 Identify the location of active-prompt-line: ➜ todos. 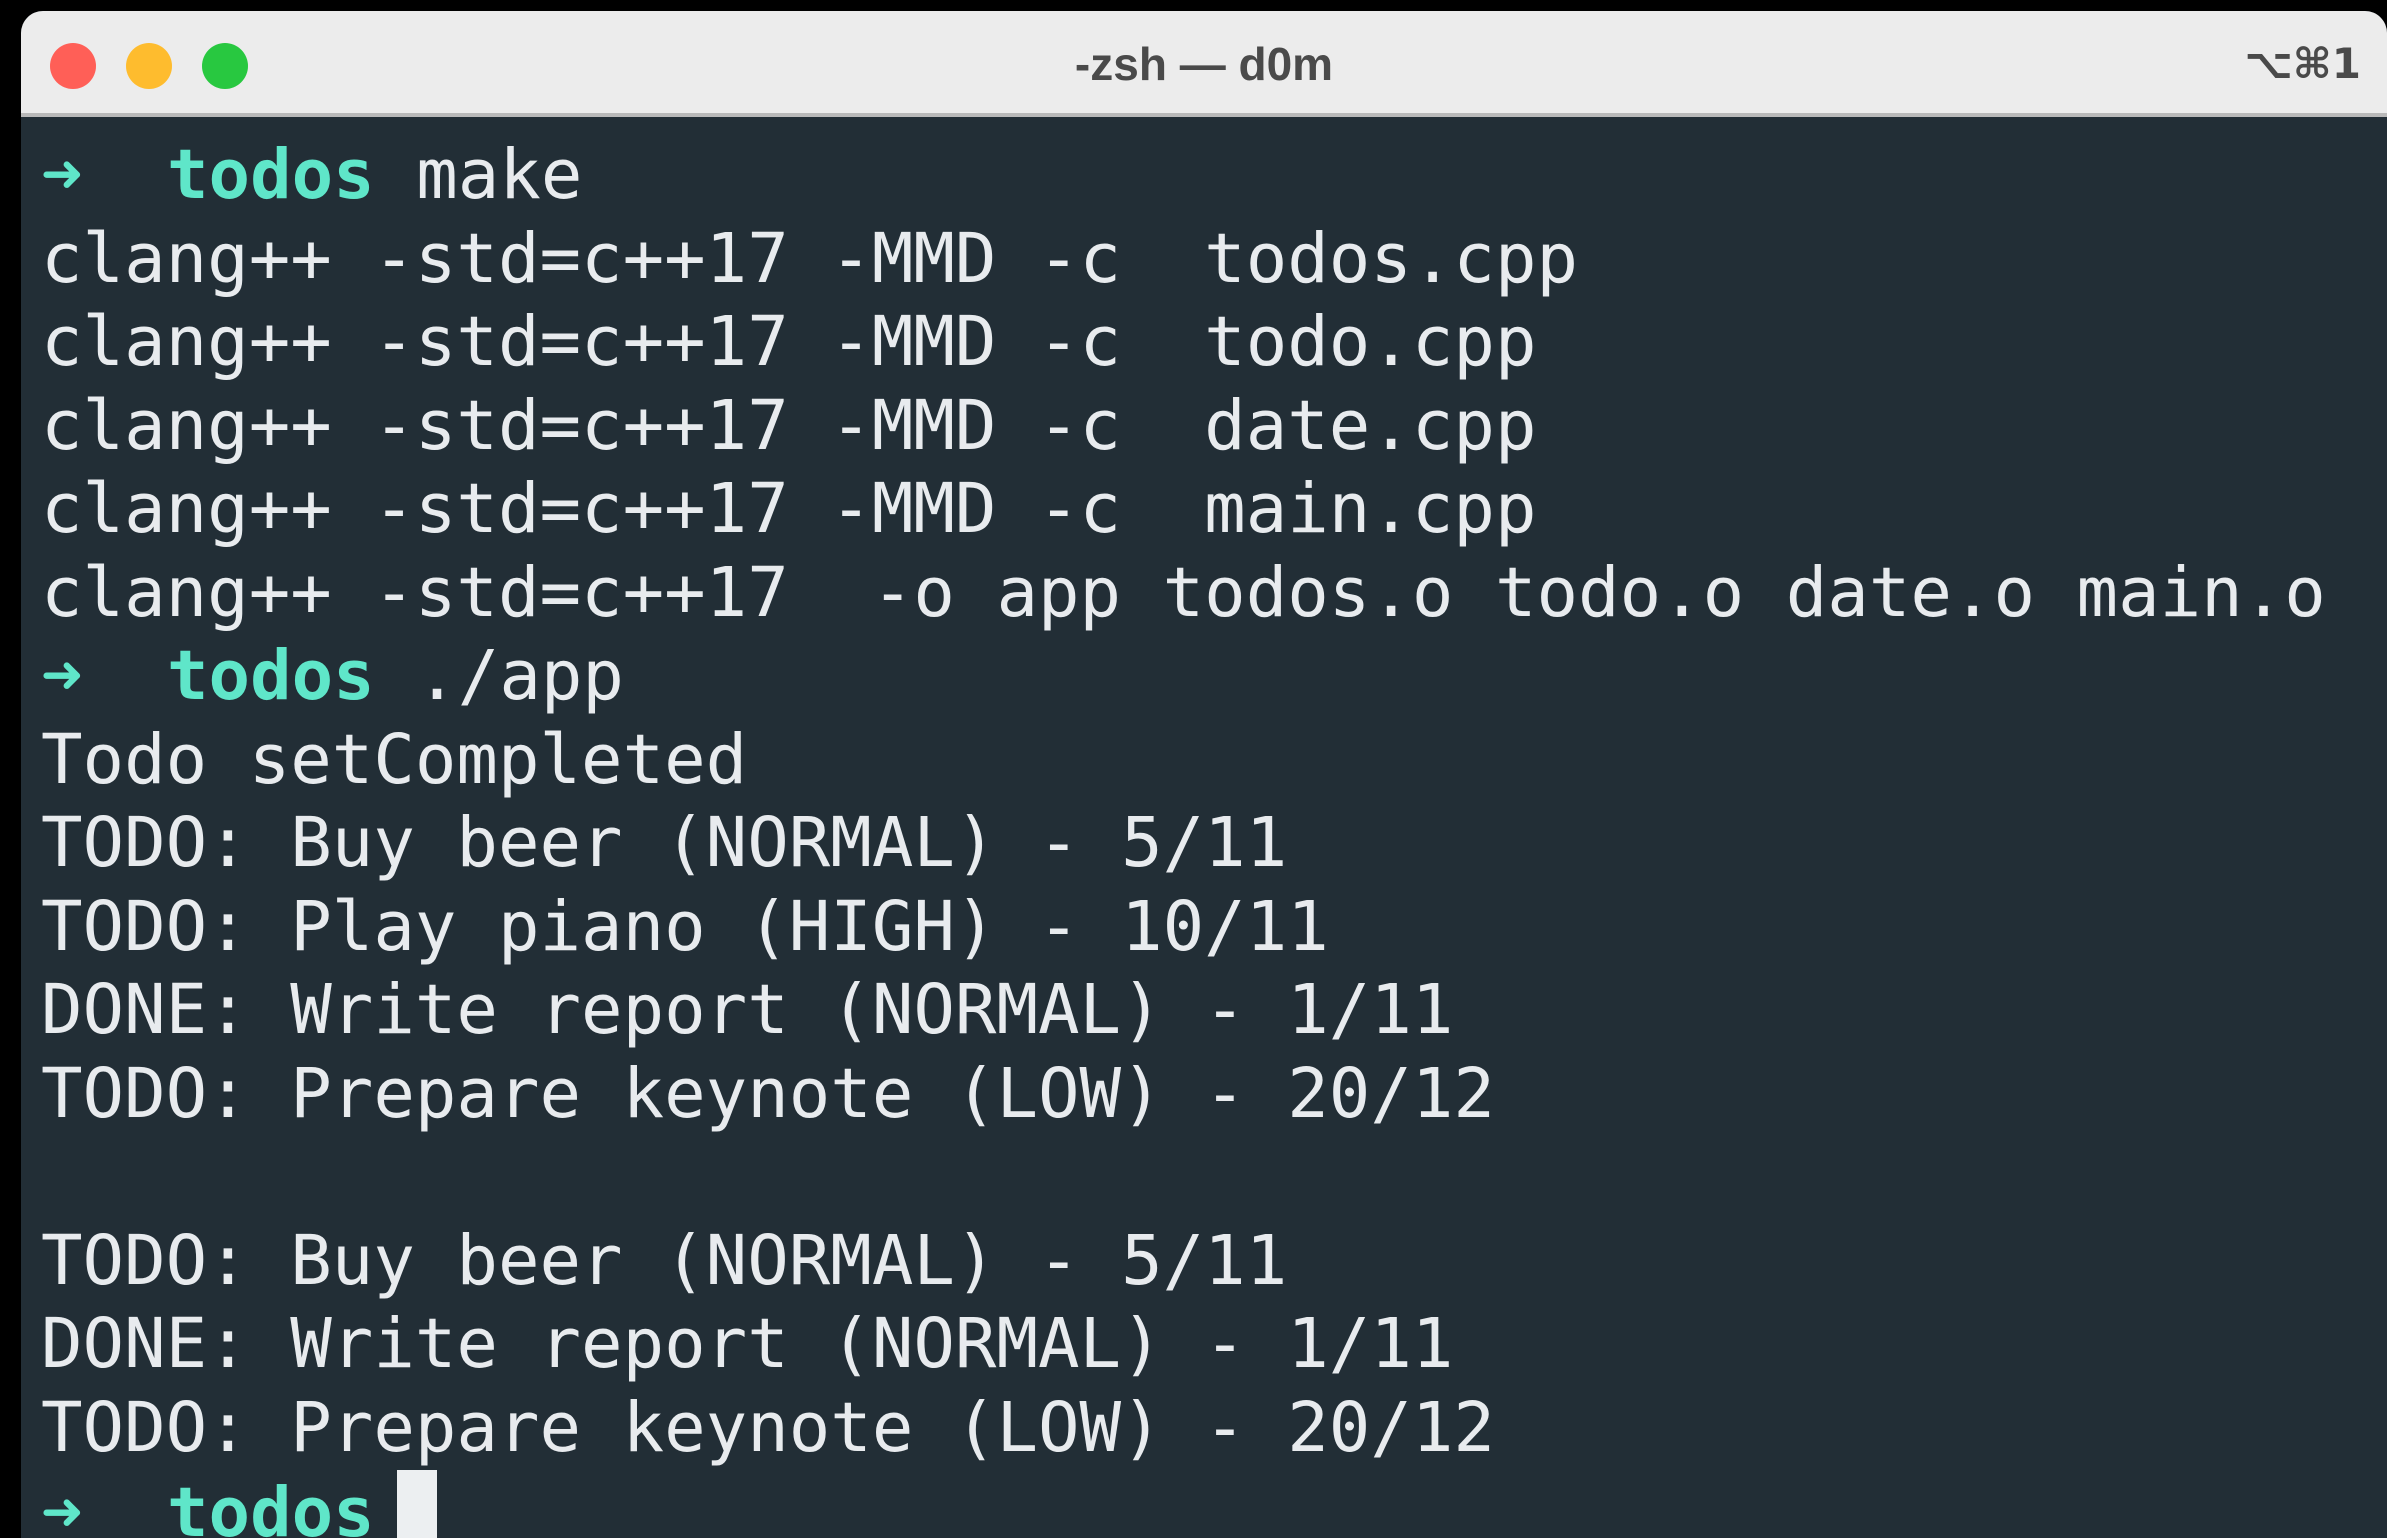
(1214, 1504).